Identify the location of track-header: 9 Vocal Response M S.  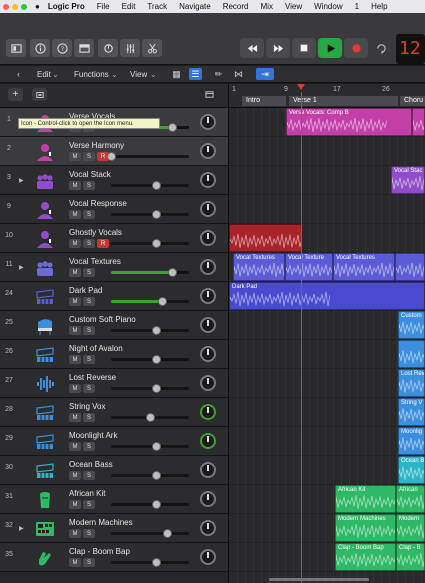
(114, 209).